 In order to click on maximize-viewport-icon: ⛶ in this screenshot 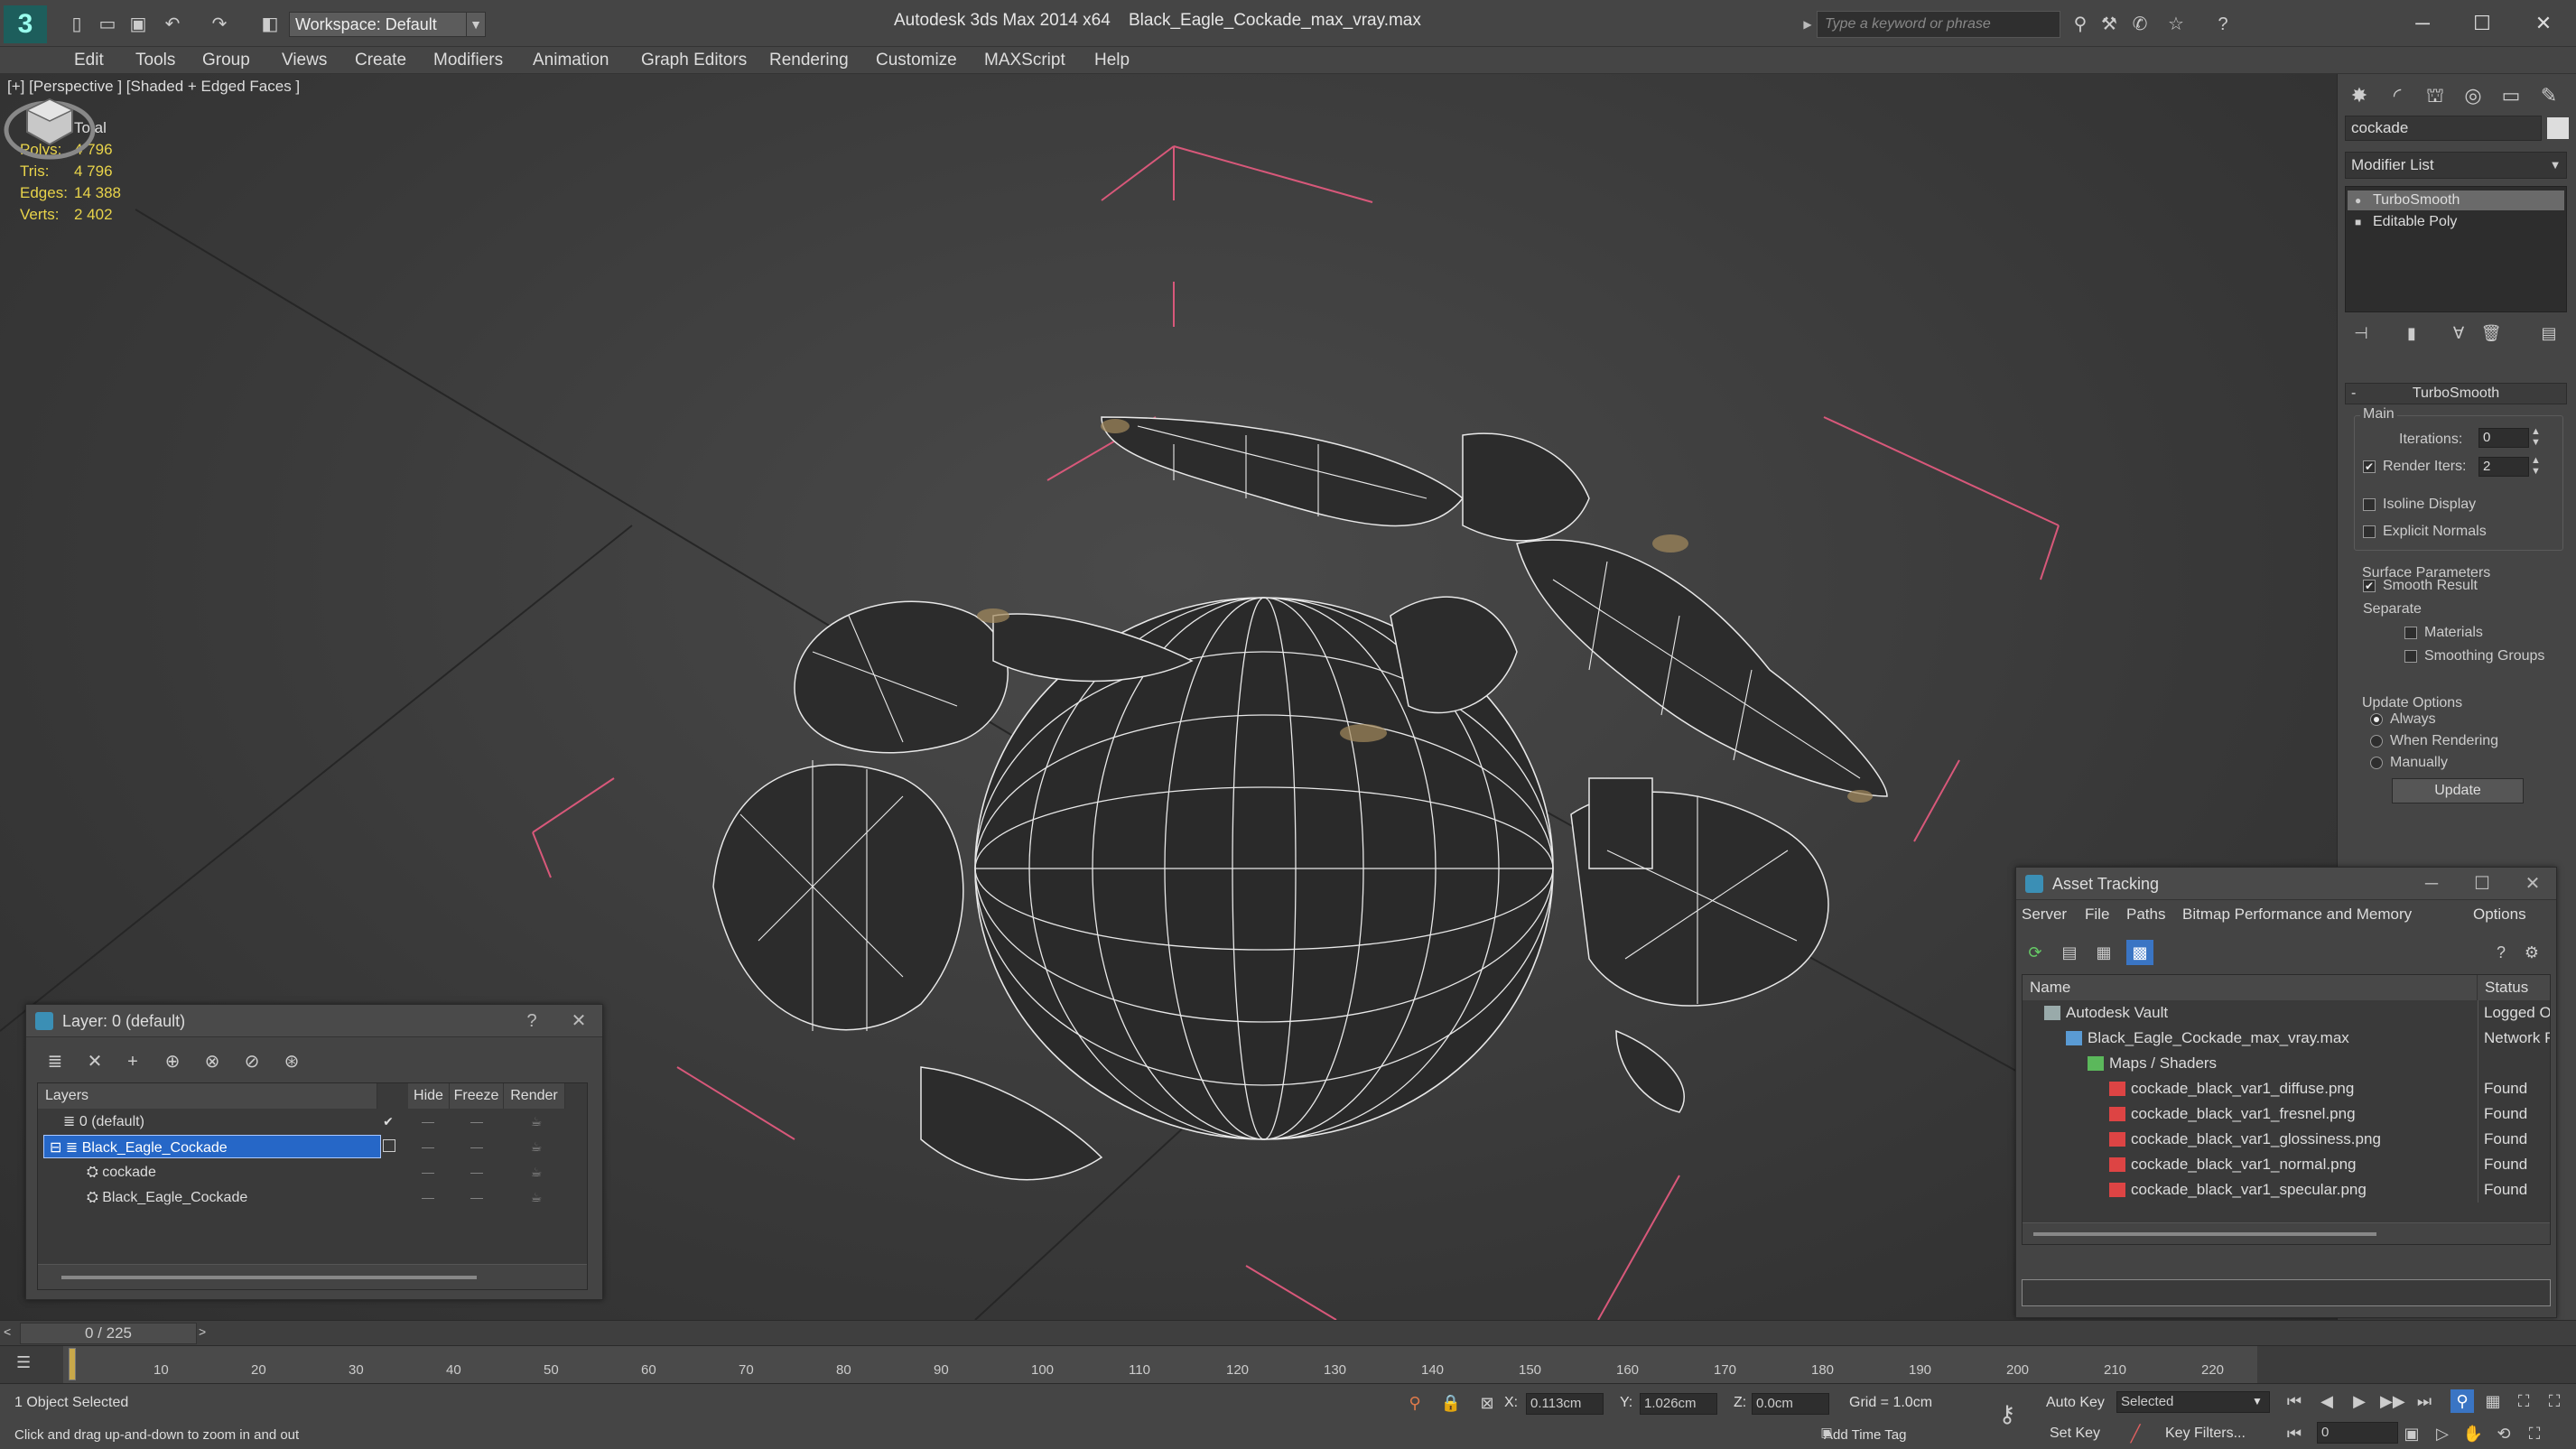, I will do `click(2534, 1433)`.